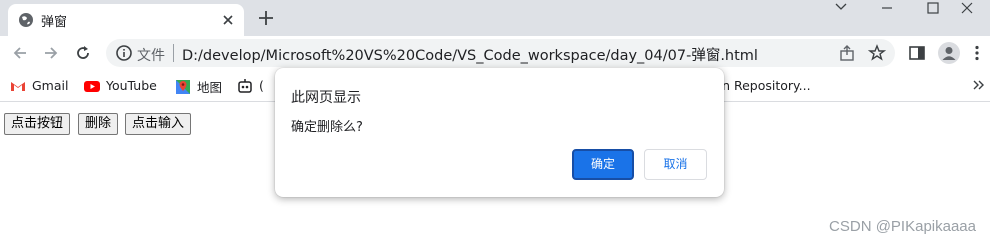 This screenshot has height=241, width=990. I want to click on tab-search-chevron-icon, so click(841, 8).